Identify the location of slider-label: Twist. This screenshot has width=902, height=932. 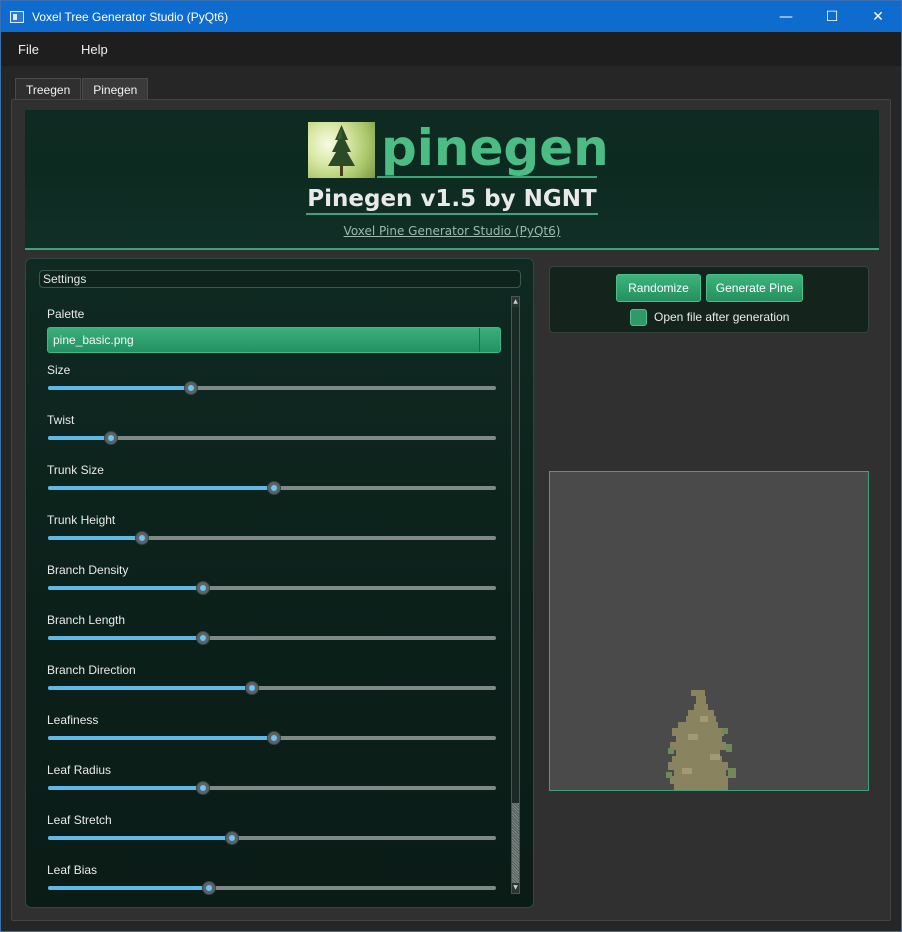
(61, 420).